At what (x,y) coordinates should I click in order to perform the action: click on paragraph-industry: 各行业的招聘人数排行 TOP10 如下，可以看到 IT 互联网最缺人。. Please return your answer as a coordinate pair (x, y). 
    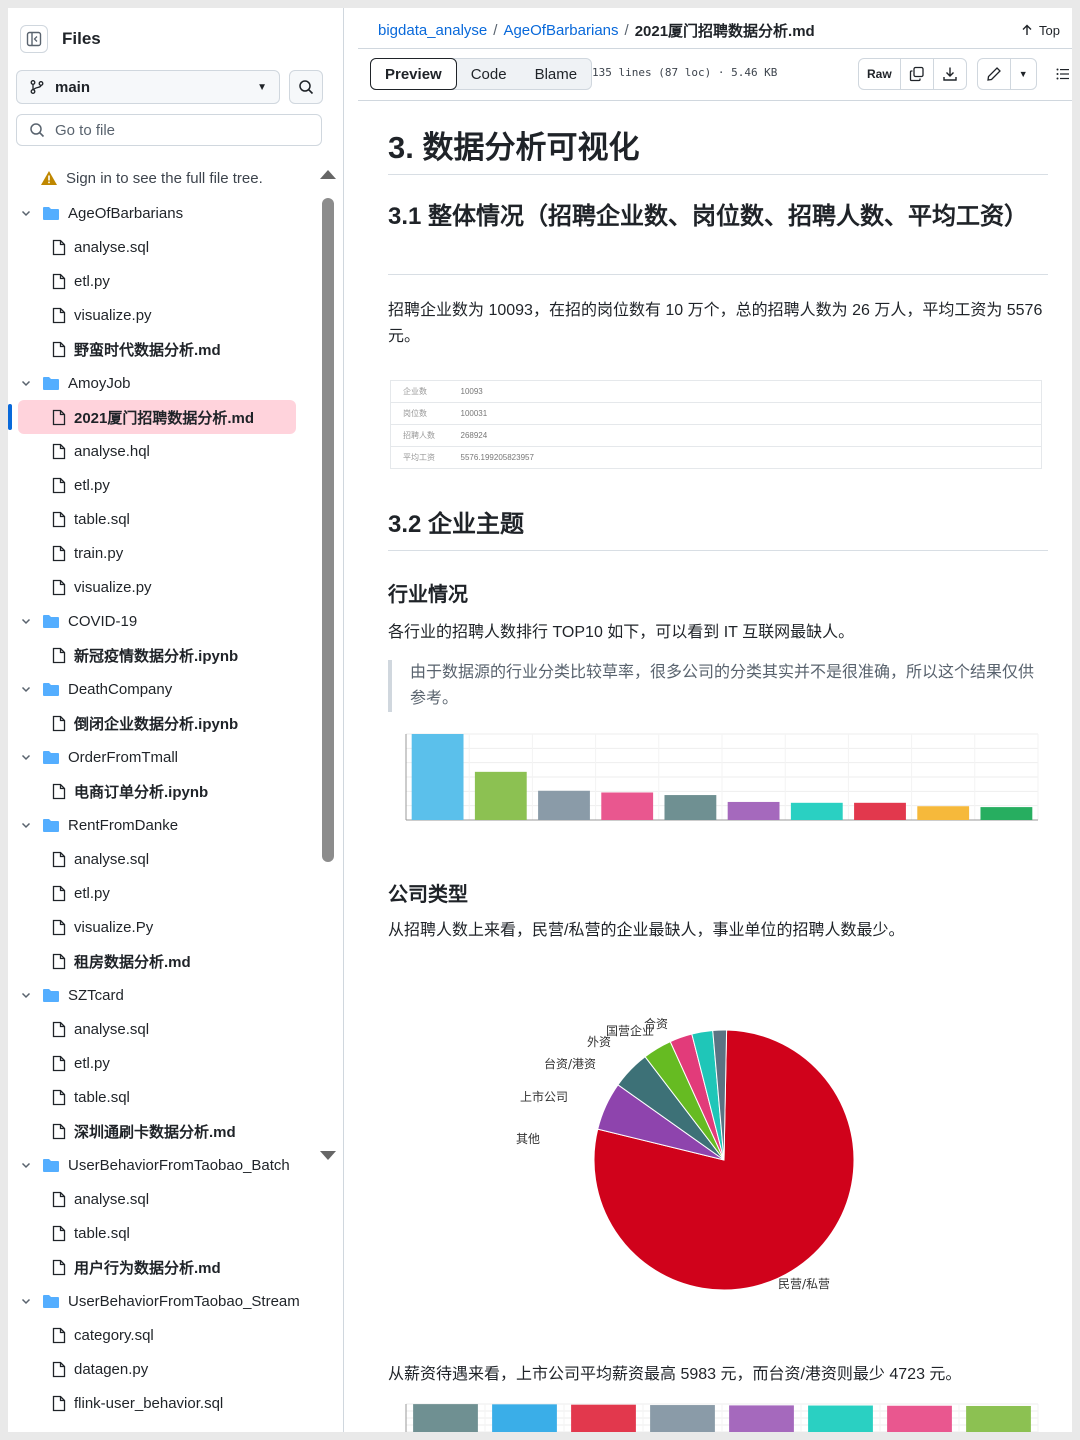
    Looking at the image, I should click on (621, 632).